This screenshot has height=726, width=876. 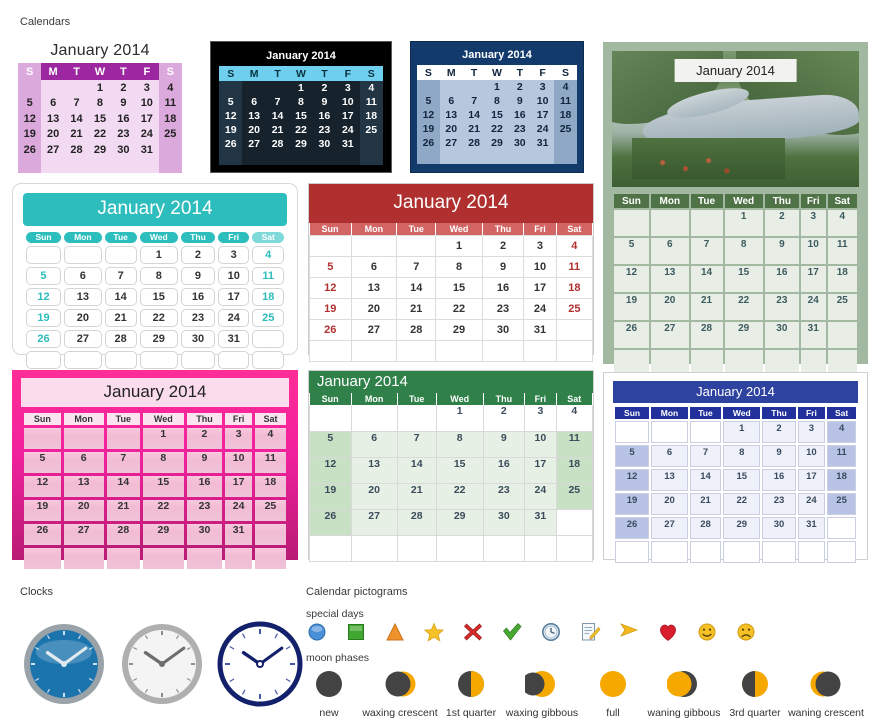 I want to click on green-square-icon, so click(x=356, y=632).